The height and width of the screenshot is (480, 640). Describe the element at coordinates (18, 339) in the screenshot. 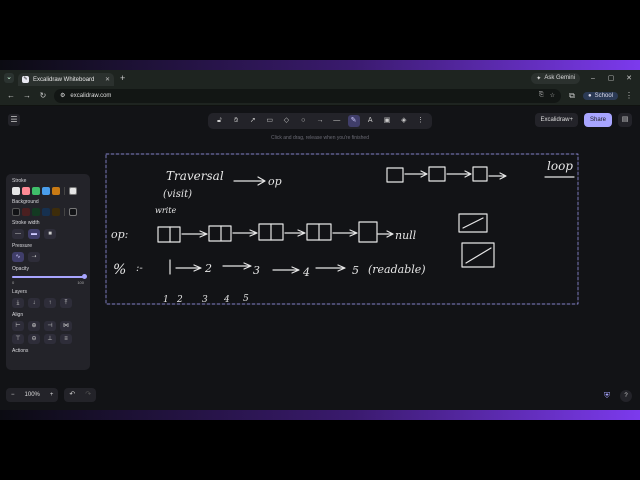

I see `align-top-icon: ⊤` at that location.